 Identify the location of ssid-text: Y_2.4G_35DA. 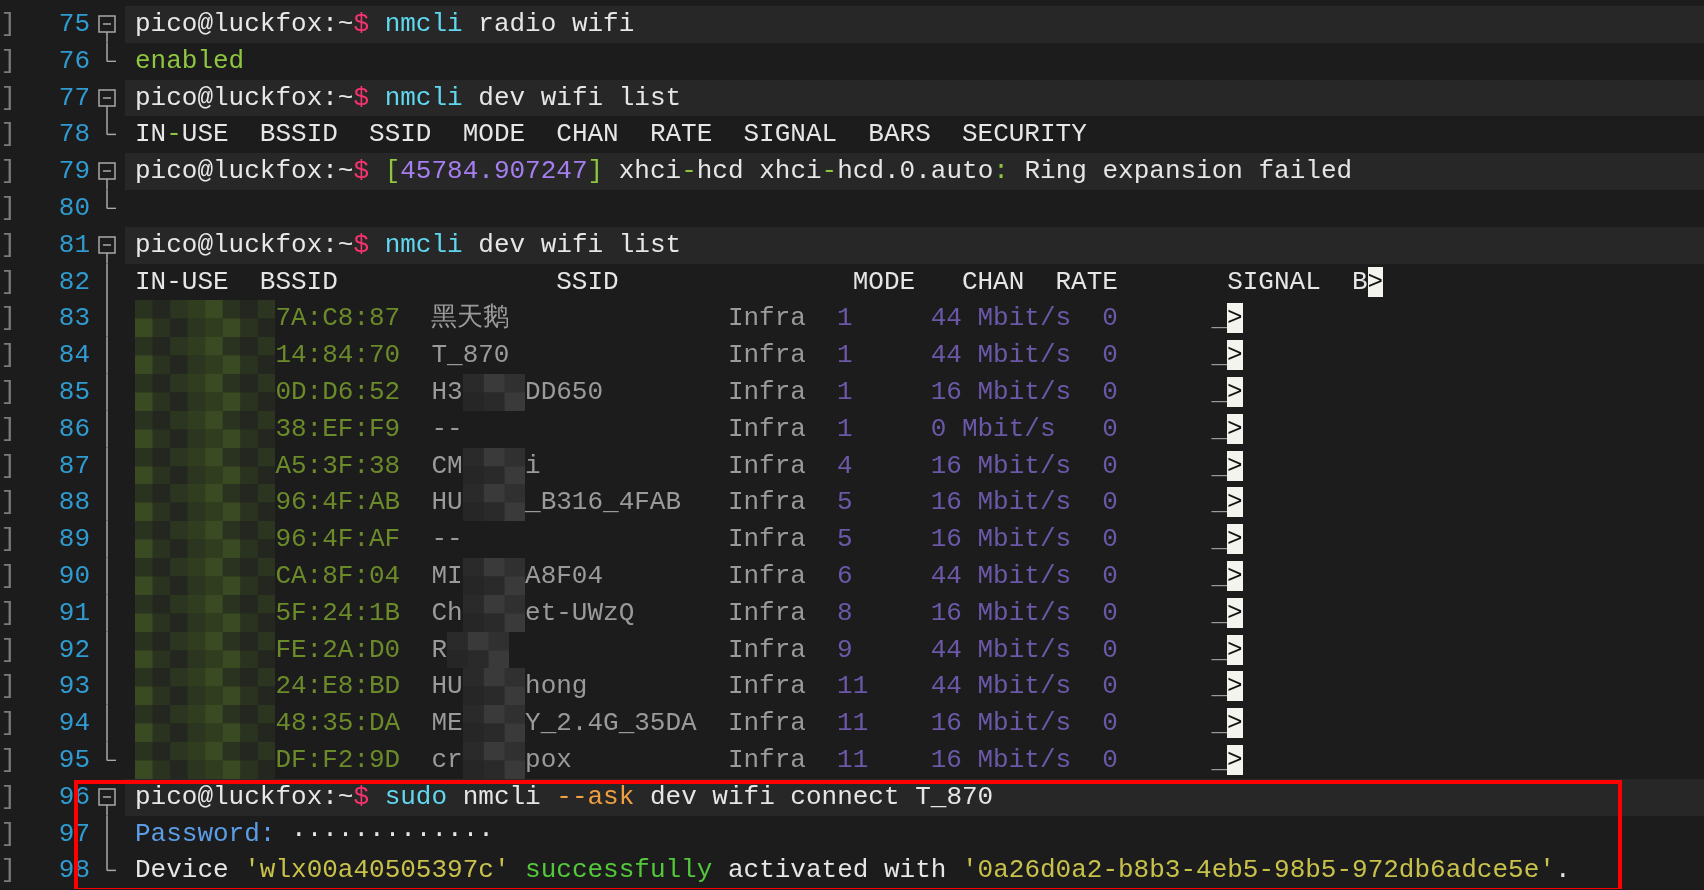
(611, 723).